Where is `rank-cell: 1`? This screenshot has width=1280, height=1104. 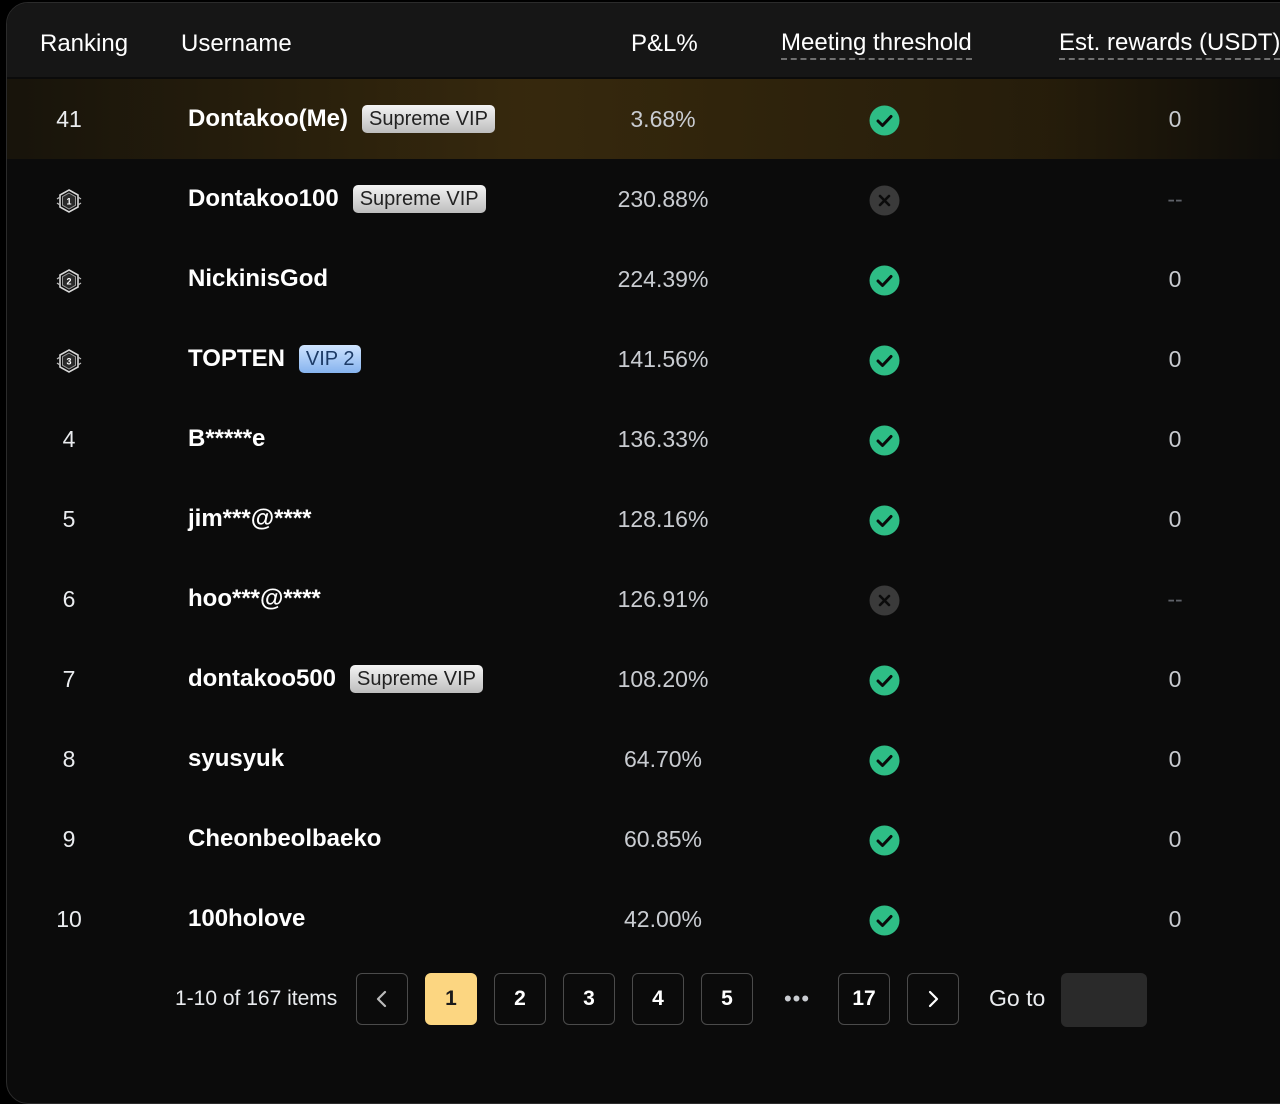
rank-cell: 1 is located at coordinates (69, 199).